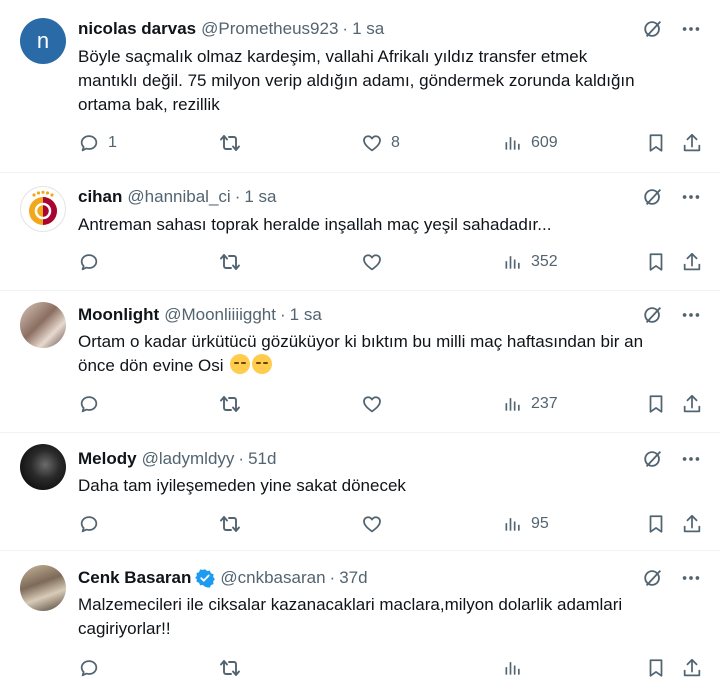  I want to click on user-handle: @cnkbasaran, so click(272, 578).